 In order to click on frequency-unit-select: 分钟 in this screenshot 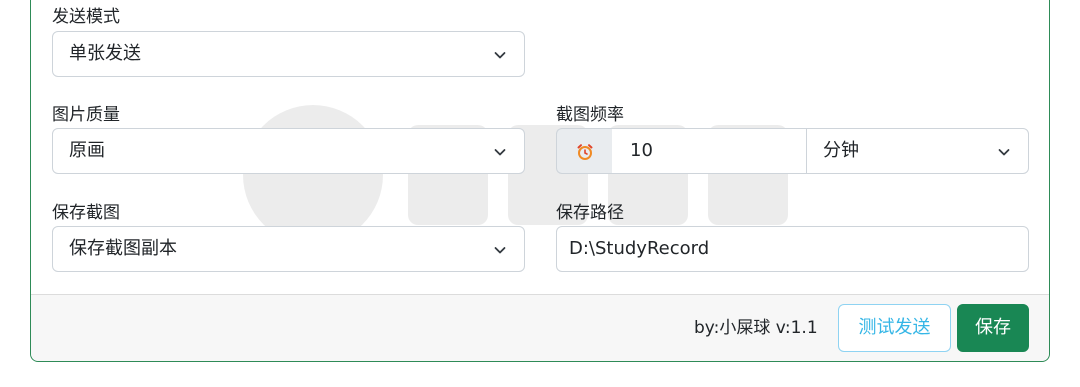, I will do `click(917, 151)`.